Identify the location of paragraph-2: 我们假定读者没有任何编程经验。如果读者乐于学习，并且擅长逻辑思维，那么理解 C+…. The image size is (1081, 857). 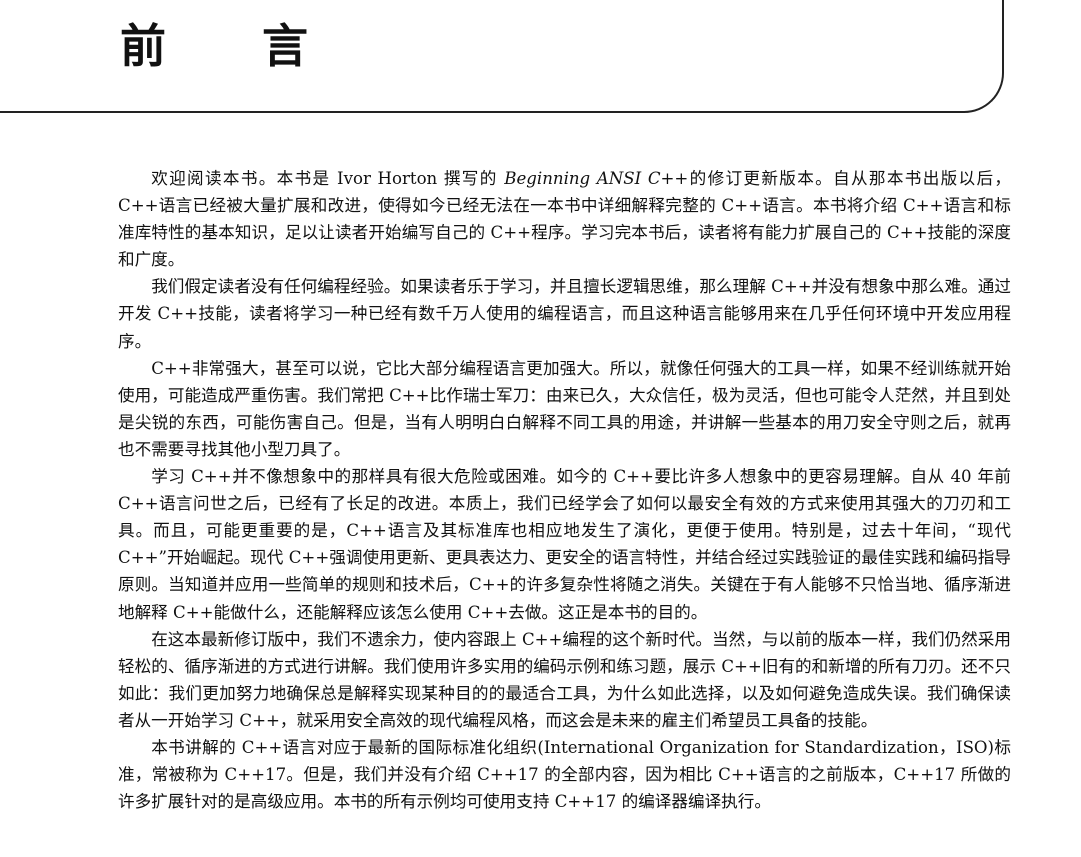
(564, 314).